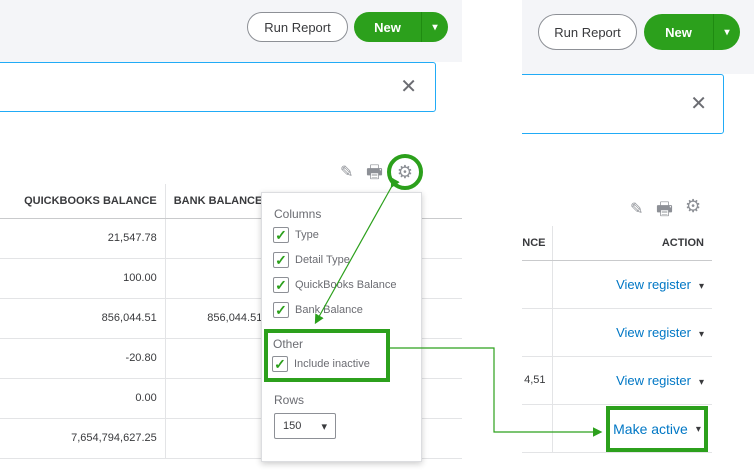 The height and width of the screenshot is (470, 754). Describe the element at coordinates (83, 438) in the screenshot. I see `qb-balance-cell: 7,654,794,627.25` at that location.